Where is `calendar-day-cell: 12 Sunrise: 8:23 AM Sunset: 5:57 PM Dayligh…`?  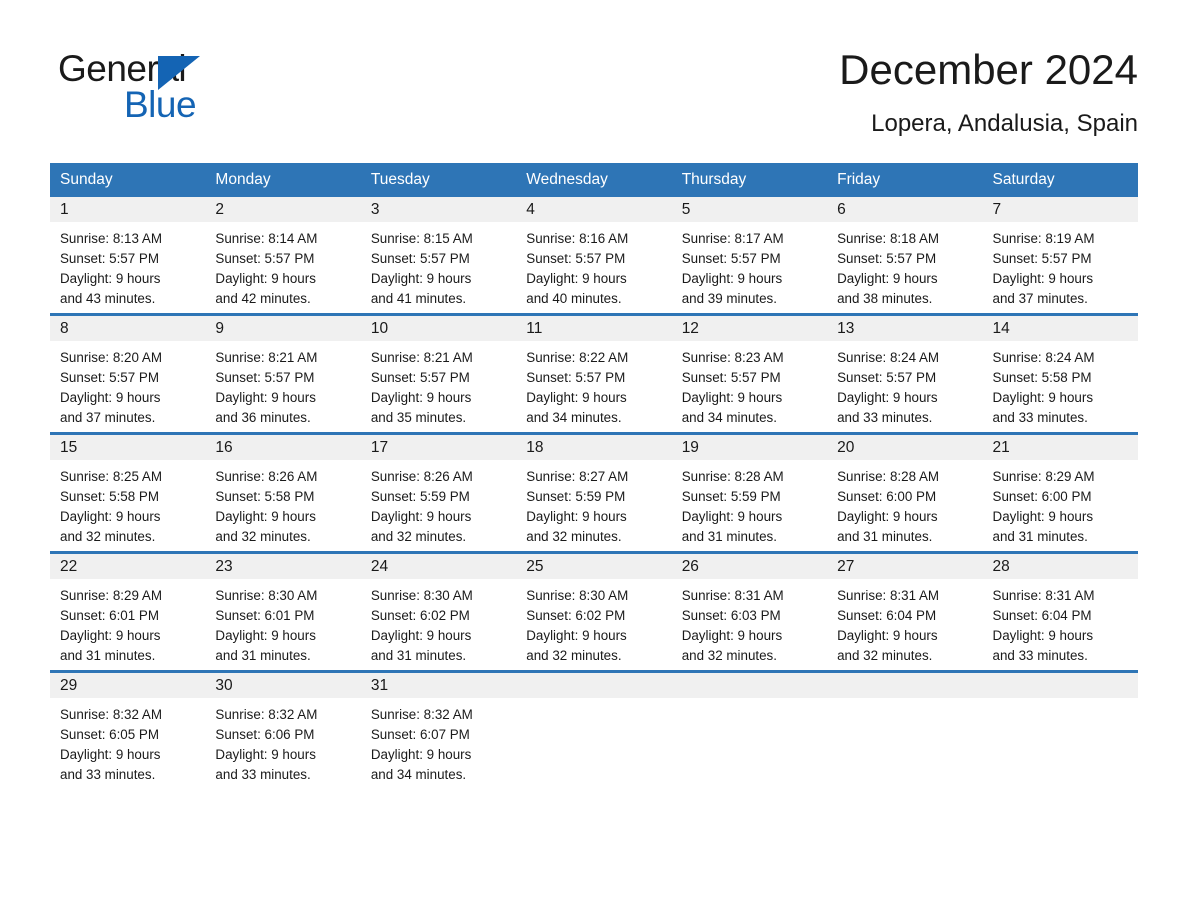
calendar-day-cell: 12 Sunrise: 8:23 AM Sunset: 5:57 PM Dayligh… is located at coordinates (749, 373).